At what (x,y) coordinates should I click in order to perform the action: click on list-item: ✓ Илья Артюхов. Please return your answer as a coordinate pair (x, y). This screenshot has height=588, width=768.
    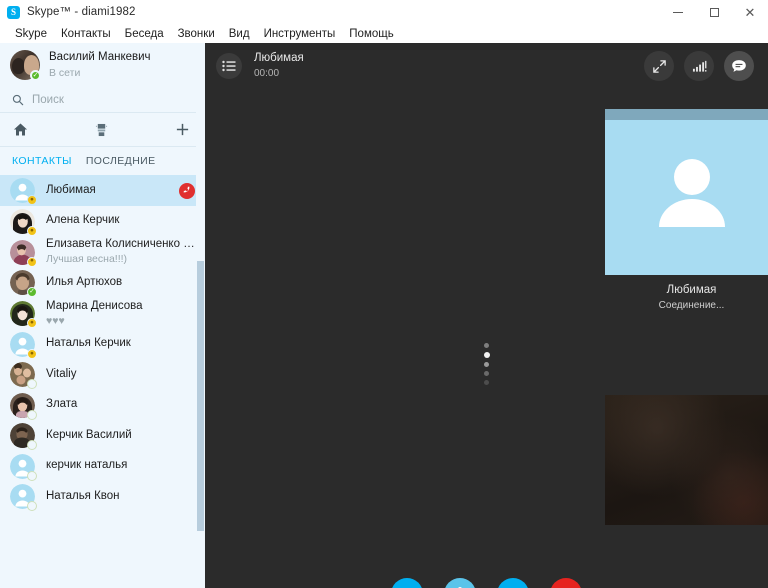
    Looking at the image, I should click on (102, 283).